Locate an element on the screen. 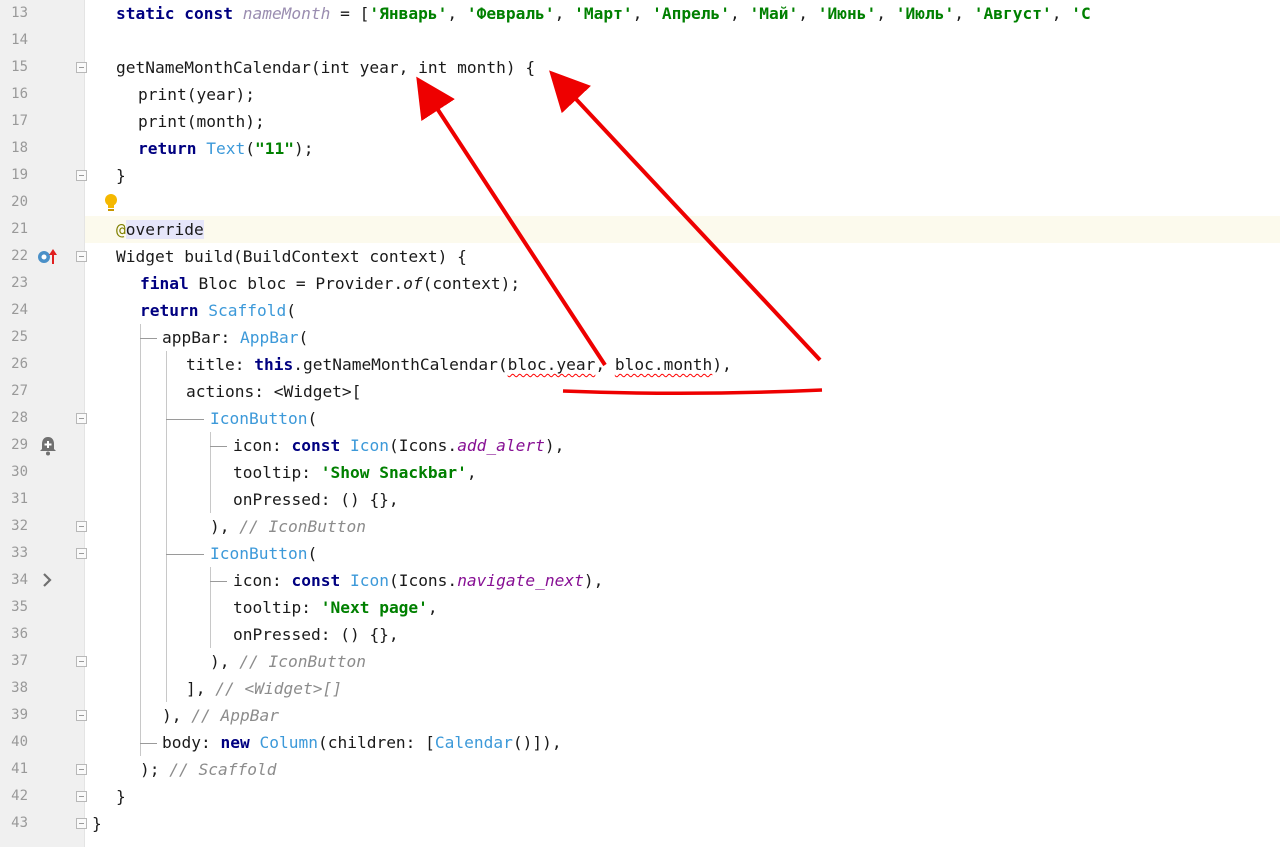 This screenshot has width=1280, height=847. string-literal: 'Май' is located at coordinates (774, 13).